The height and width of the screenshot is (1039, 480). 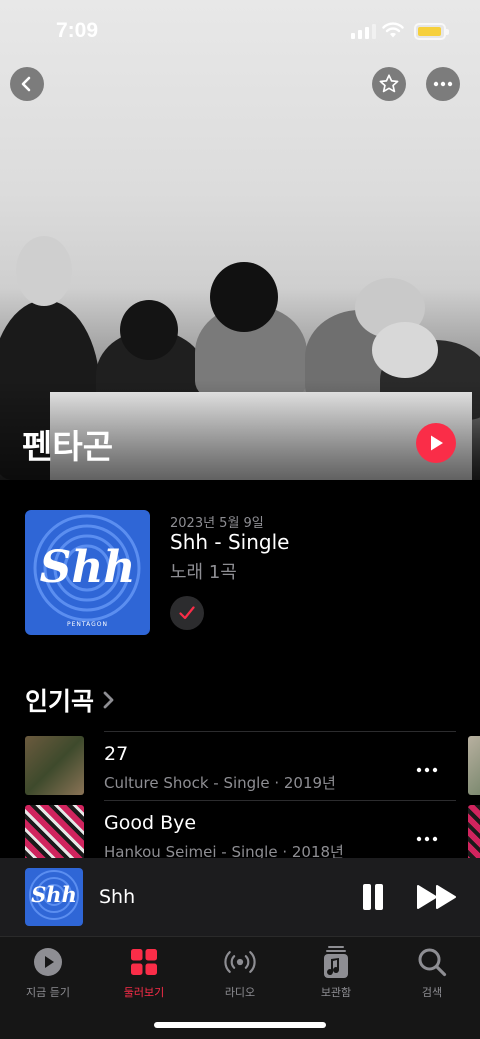 I want to click on tab-search: 검색, so click(x=432, y=972).